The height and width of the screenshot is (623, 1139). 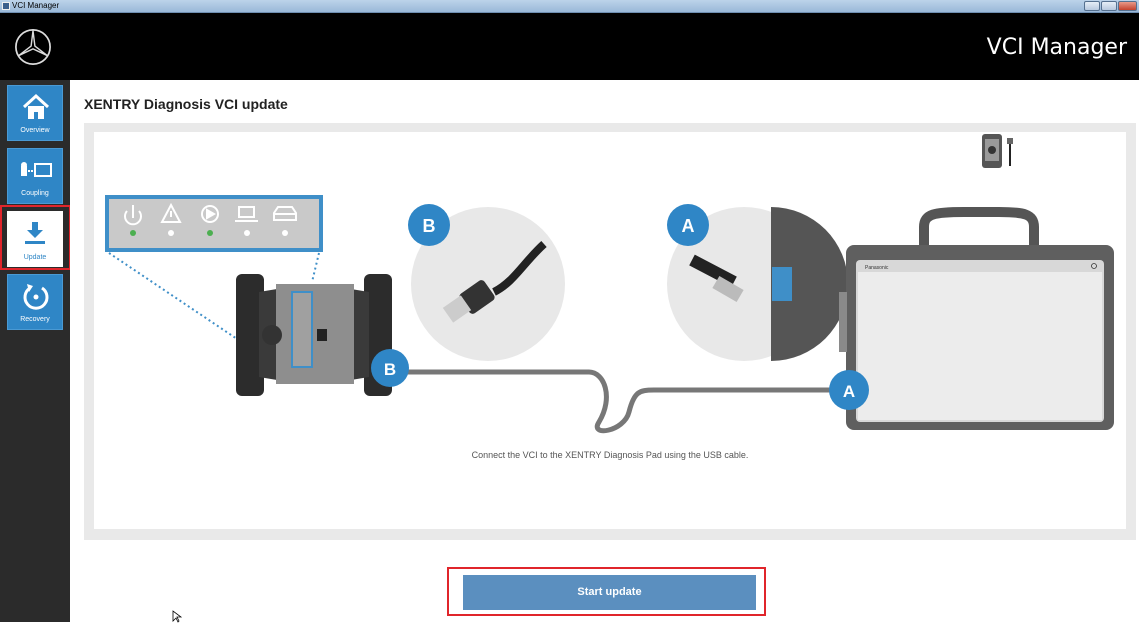 What do you see at coordinates (36, 297) in the screenshot?
I see `recovery-icon` at bounding box center [36, 297].